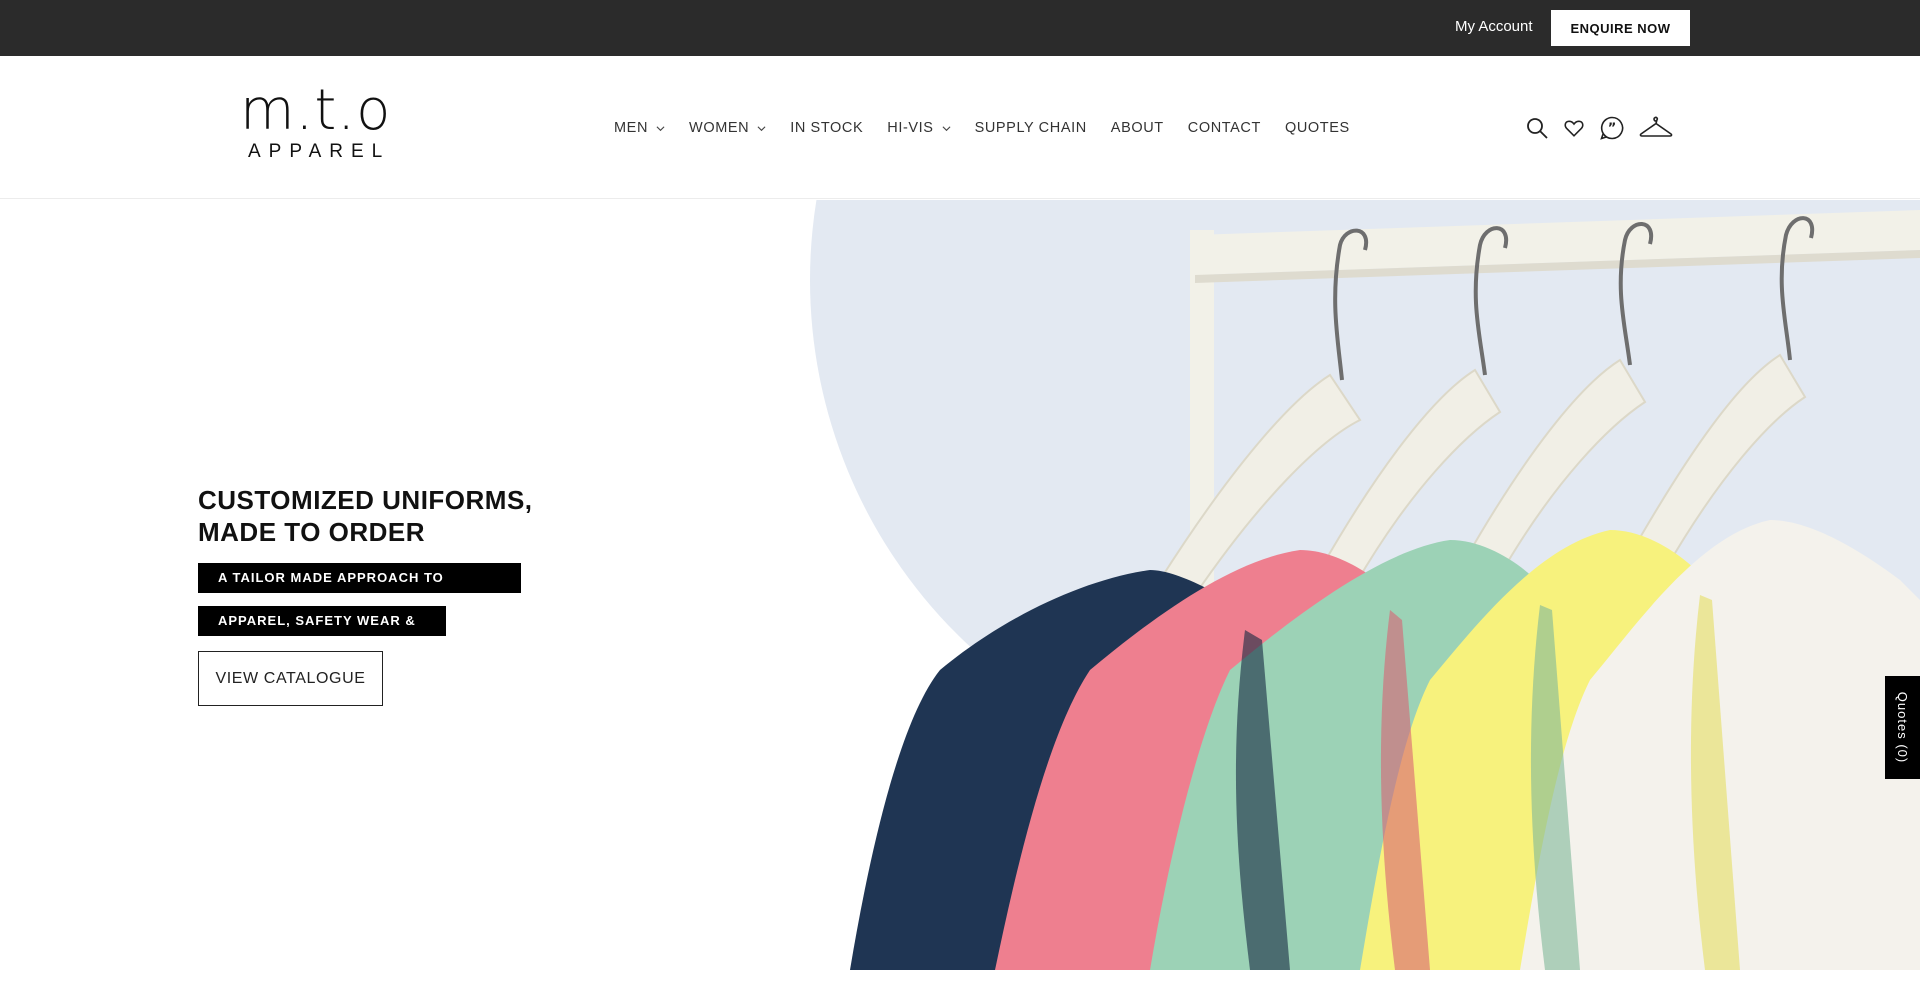 This screenshot has height=993, width=1920. Describe the element at coordinates (319, 151) in the screenshot. I see `logo-subtitle: APPAREL` at that location.